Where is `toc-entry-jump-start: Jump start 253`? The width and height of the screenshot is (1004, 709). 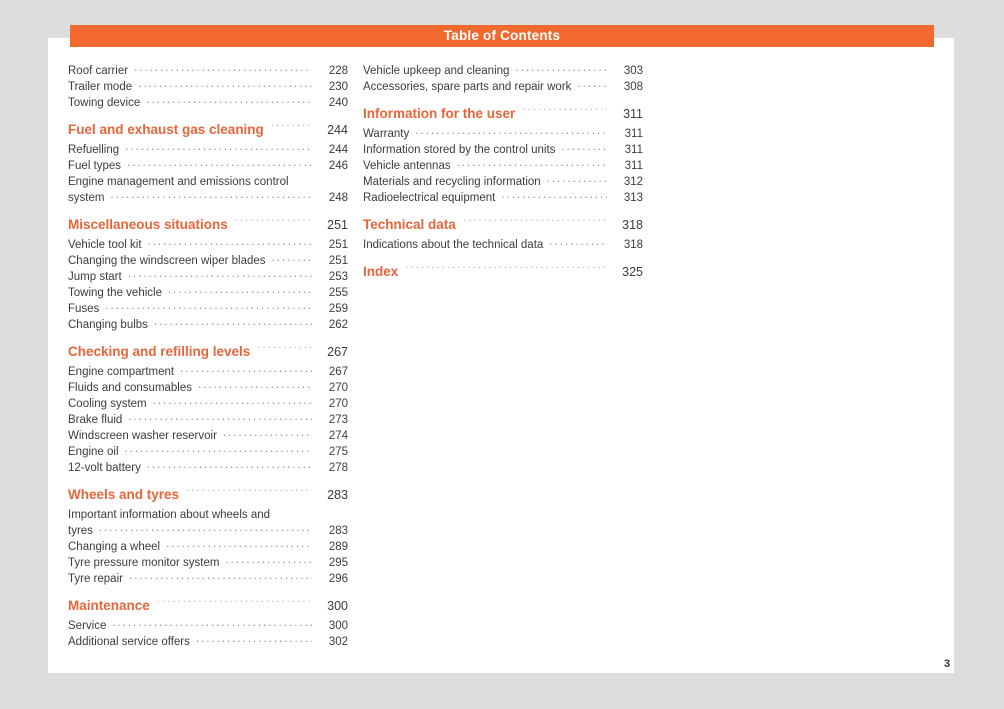 toc-entry-jump-start: Jump start 253 is located at coordinates (208, 276).